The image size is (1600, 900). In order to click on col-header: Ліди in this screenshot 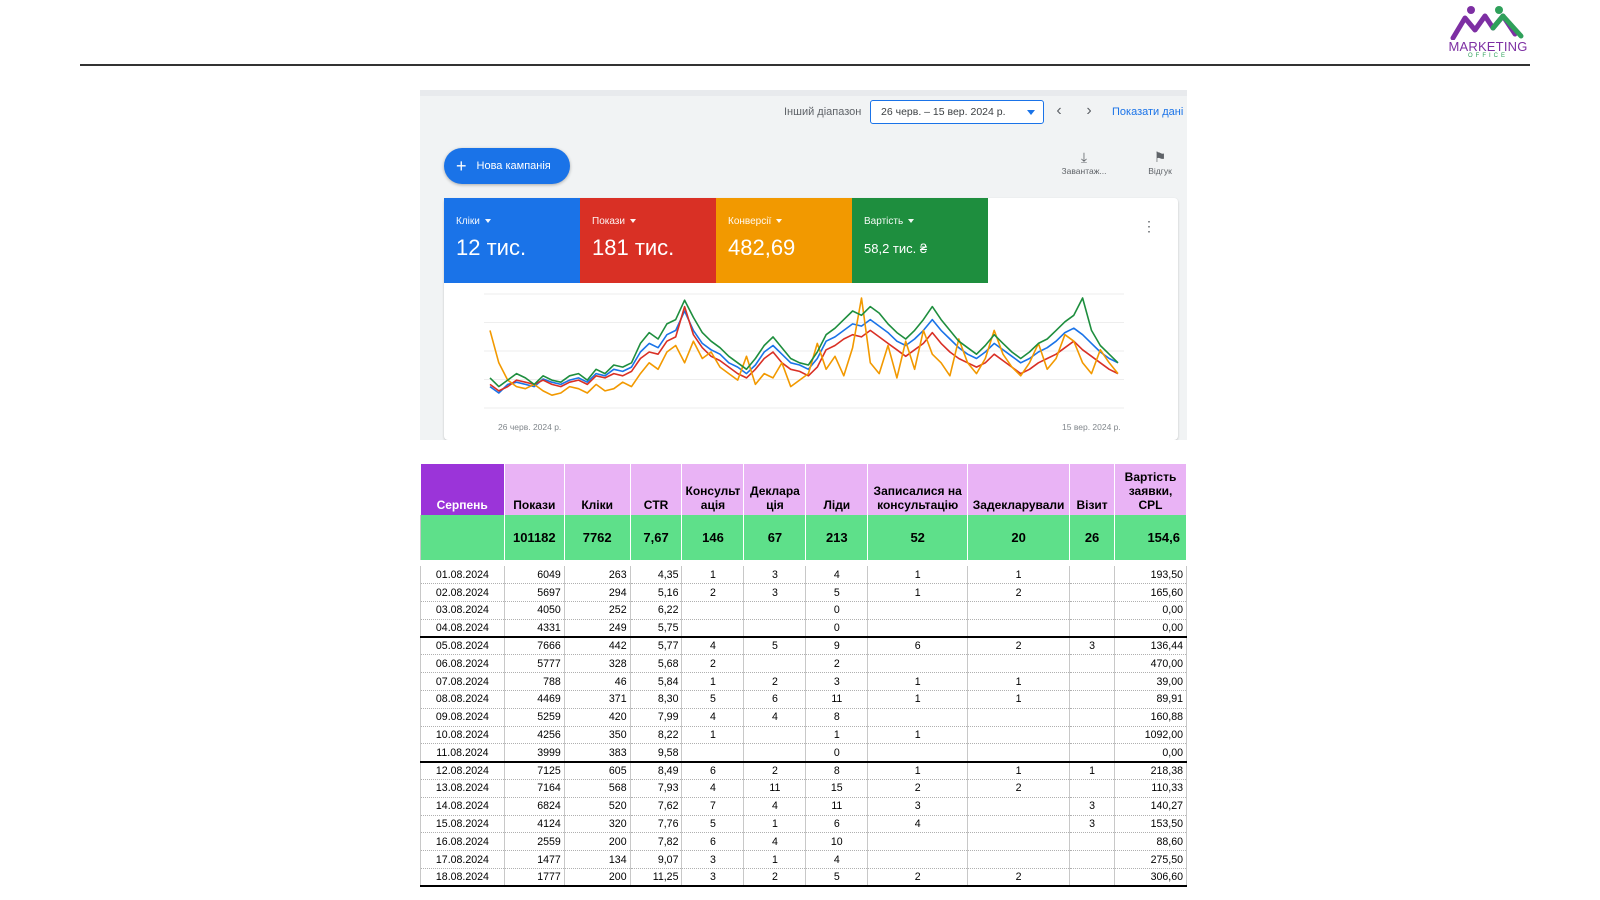, I will do `click(837, 489)`.